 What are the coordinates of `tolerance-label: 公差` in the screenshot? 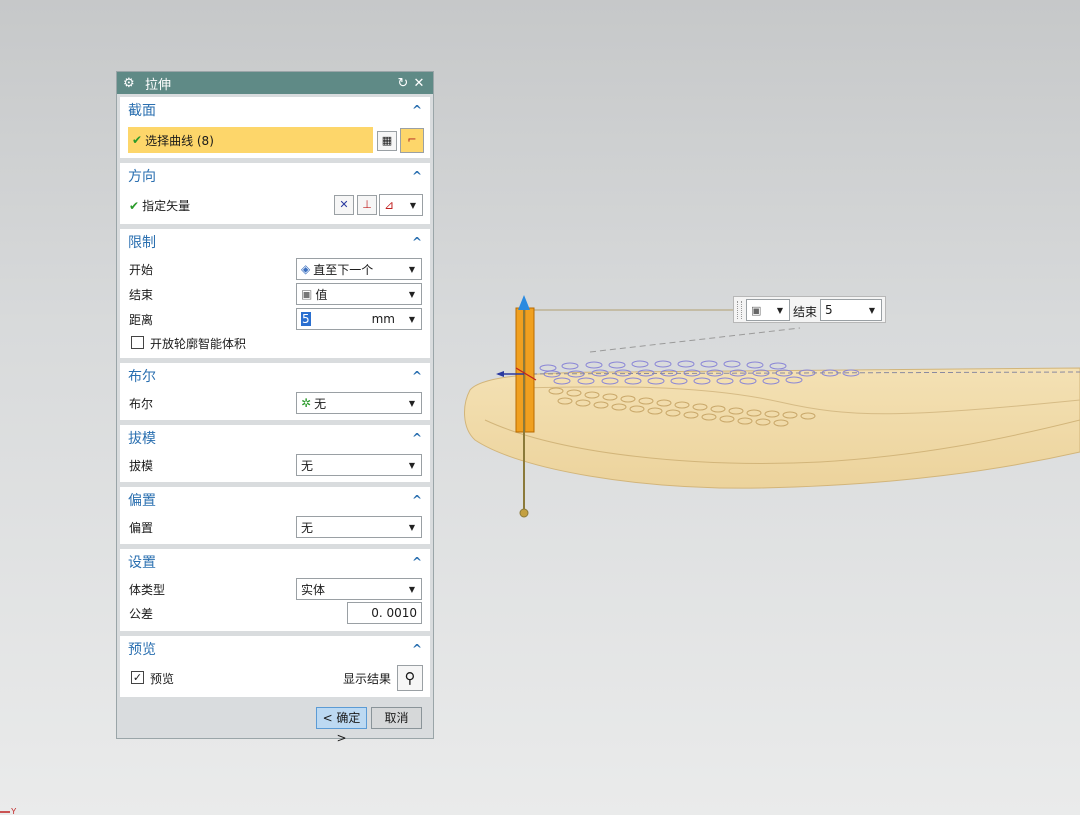 It's located at (141, 613).